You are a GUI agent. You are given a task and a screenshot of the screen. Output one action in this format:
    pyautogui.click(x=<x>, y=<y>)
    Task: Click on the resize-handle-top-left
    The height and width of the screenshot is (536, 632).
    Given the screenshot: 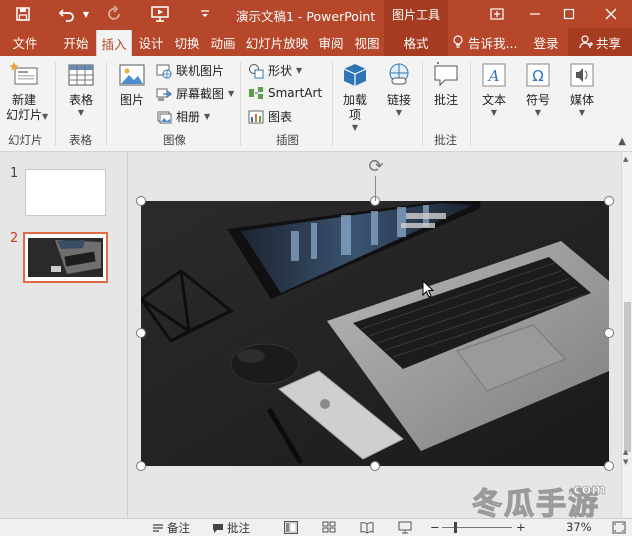 What is the action you would take?
    pyautogui.click(x=141, y=201)
    